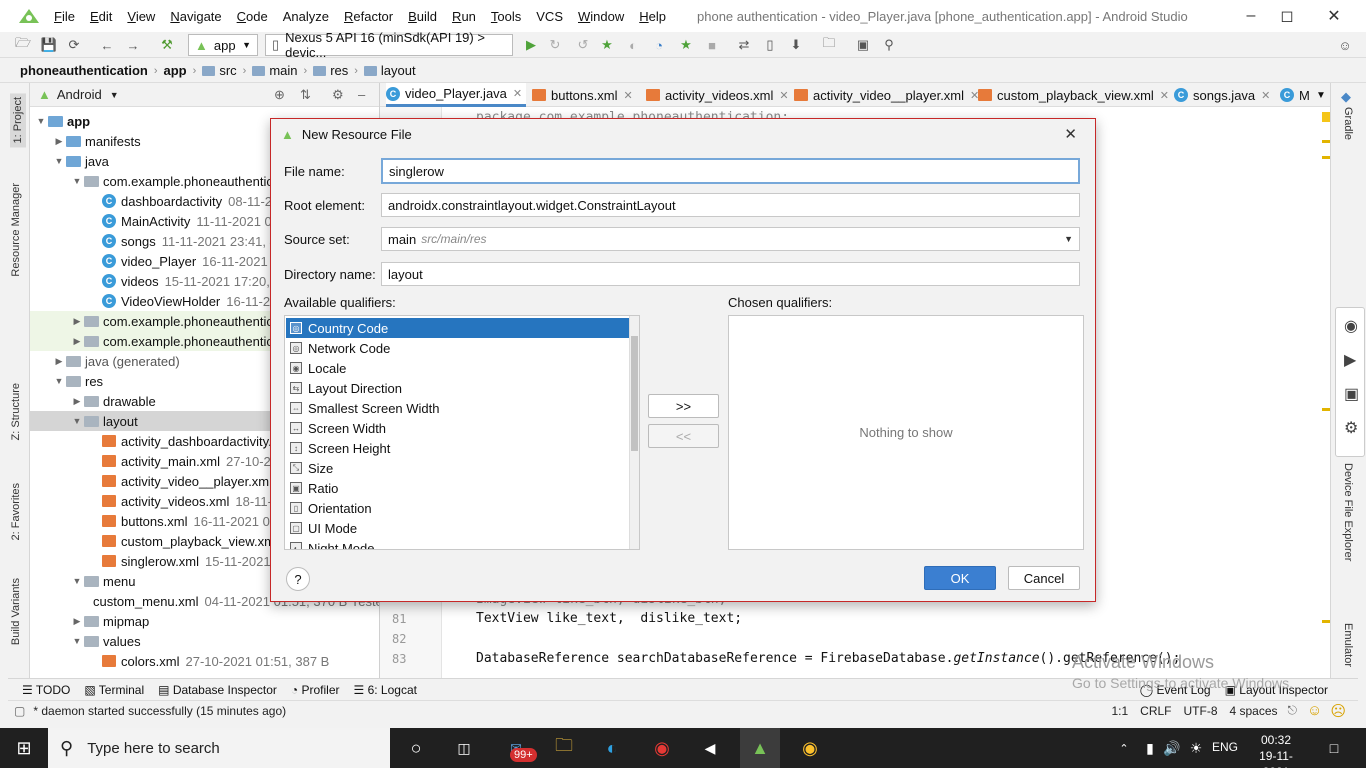 Image resolution: width=1366 pixels, height=768 pixels. Describe the element at coordinates (422, 16) in the screenshot. I see `menu-build: Build` at that location.